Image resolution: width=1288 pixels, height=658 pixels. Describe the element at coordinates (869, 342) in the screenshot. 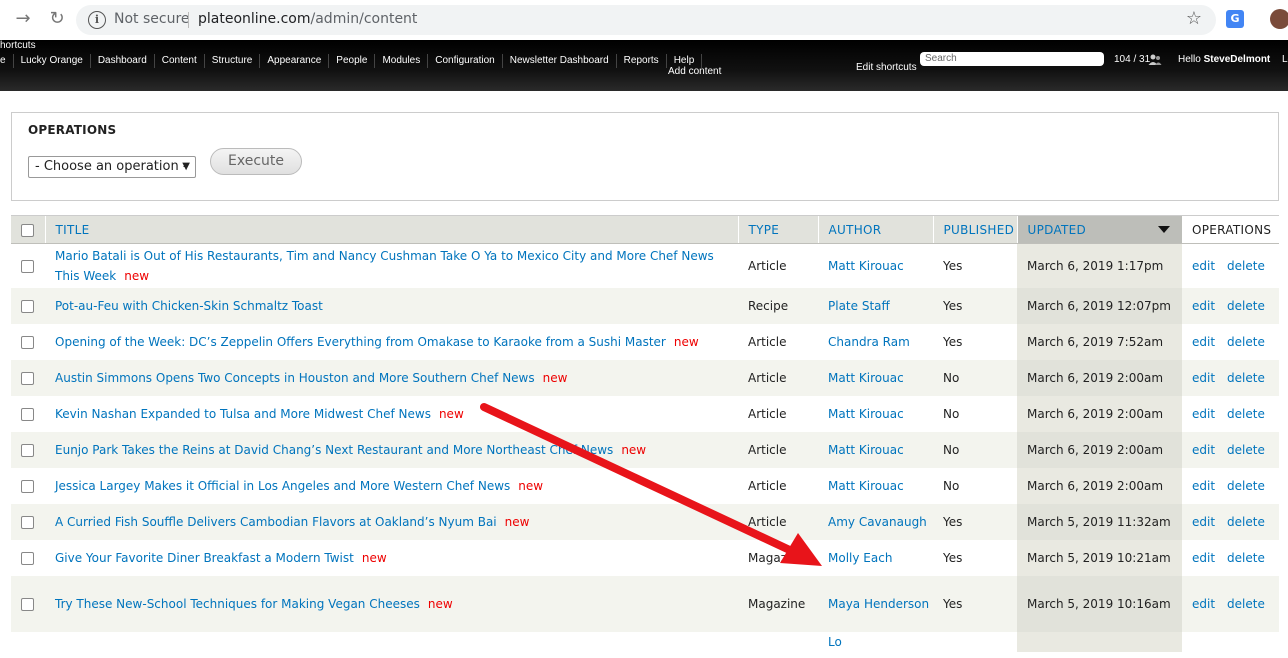

I see `author-link: Chandra Ram` at that location.